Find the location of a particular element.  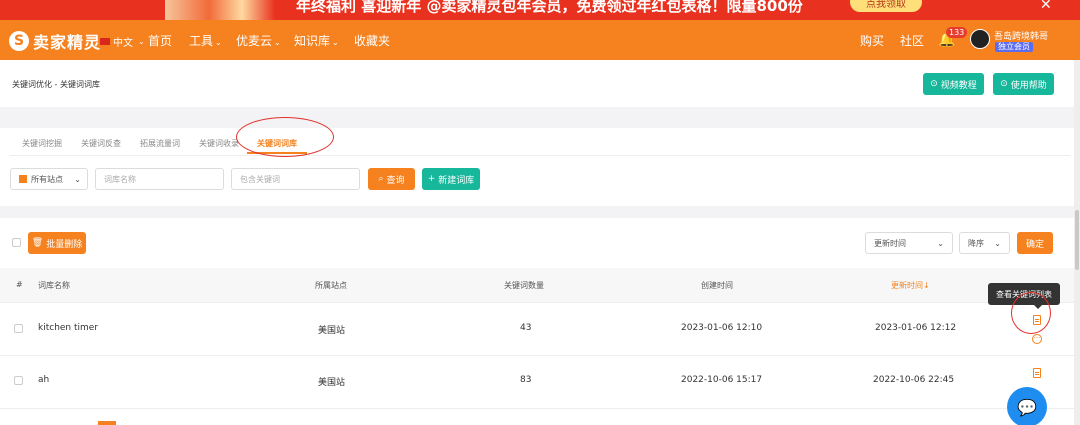

library-name-input: 词库名称 is located at coordinates (159, 179).